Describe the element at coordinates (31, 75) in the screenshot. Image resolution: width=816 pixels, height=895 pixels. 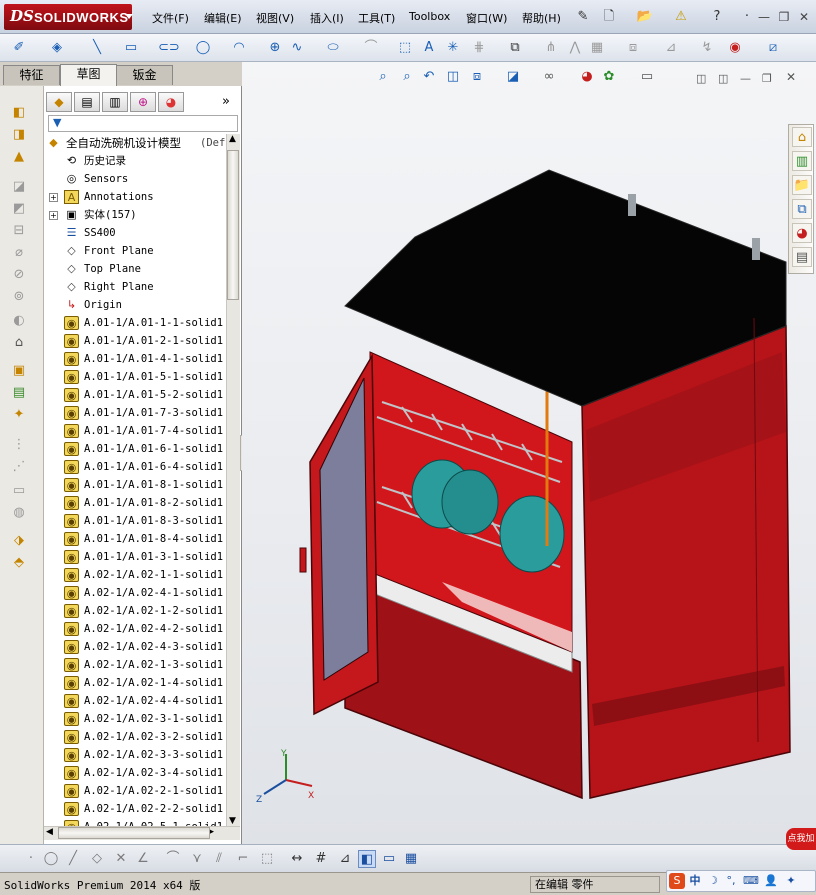
I see `tab-features: 特征` at that location.